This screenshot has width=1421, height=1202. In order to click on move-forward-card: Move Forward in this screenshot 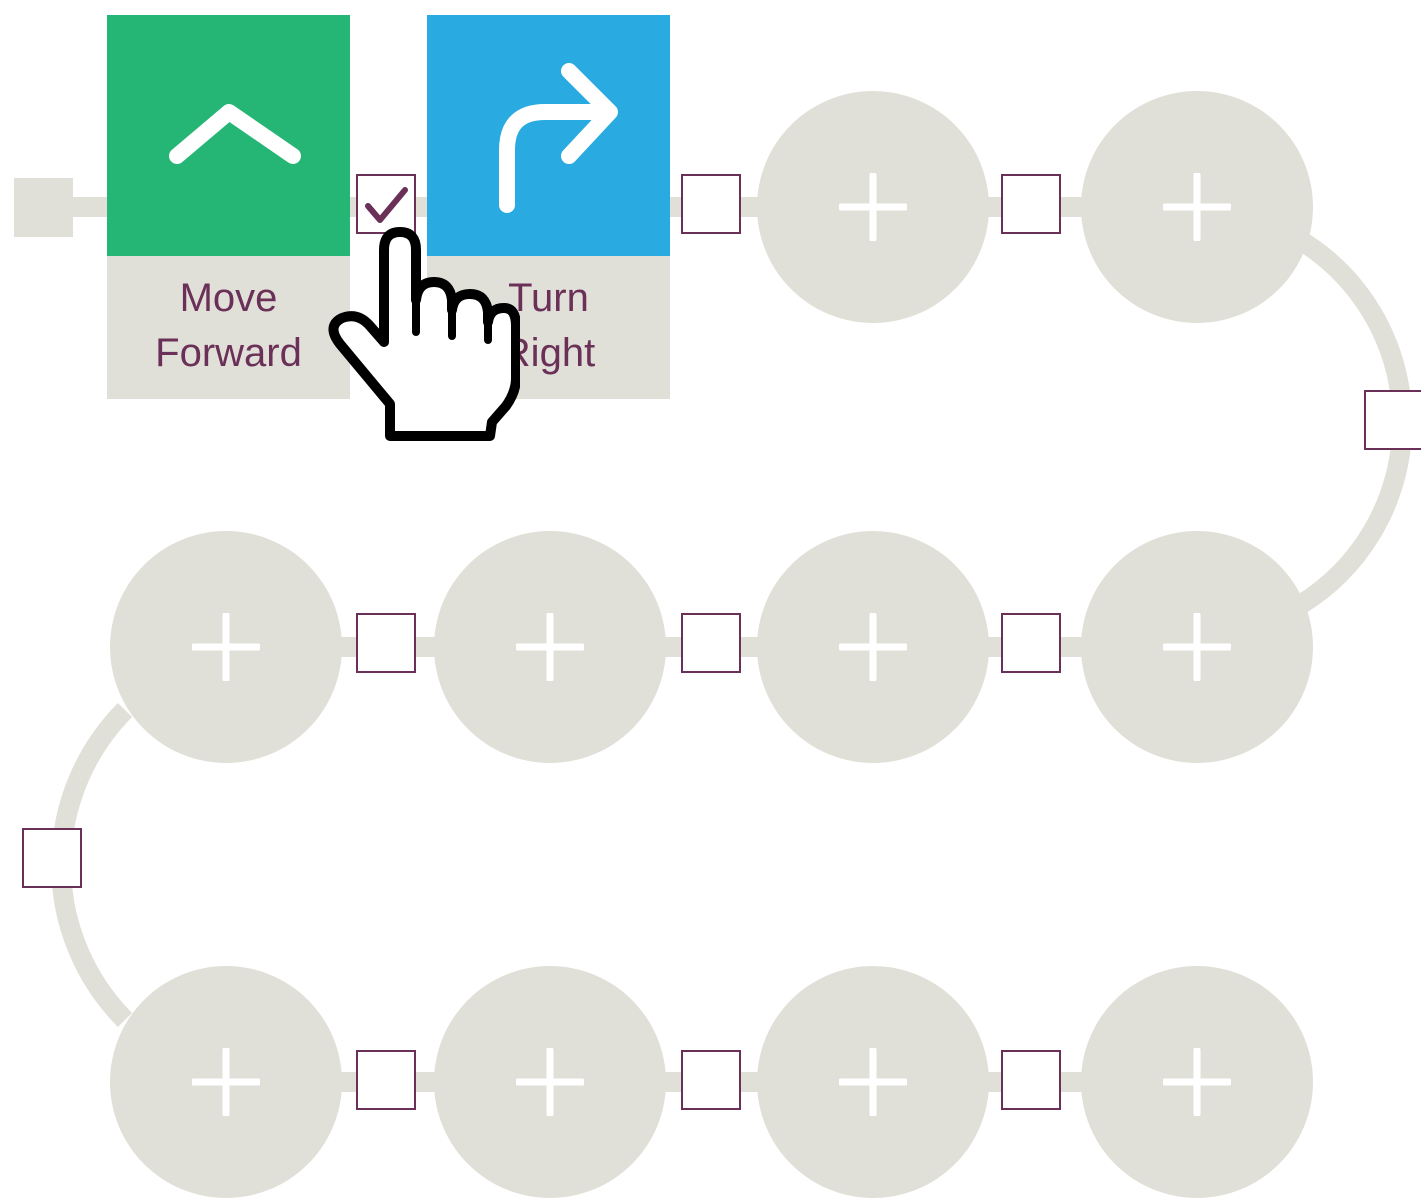, I will do `click(228, 207)`.